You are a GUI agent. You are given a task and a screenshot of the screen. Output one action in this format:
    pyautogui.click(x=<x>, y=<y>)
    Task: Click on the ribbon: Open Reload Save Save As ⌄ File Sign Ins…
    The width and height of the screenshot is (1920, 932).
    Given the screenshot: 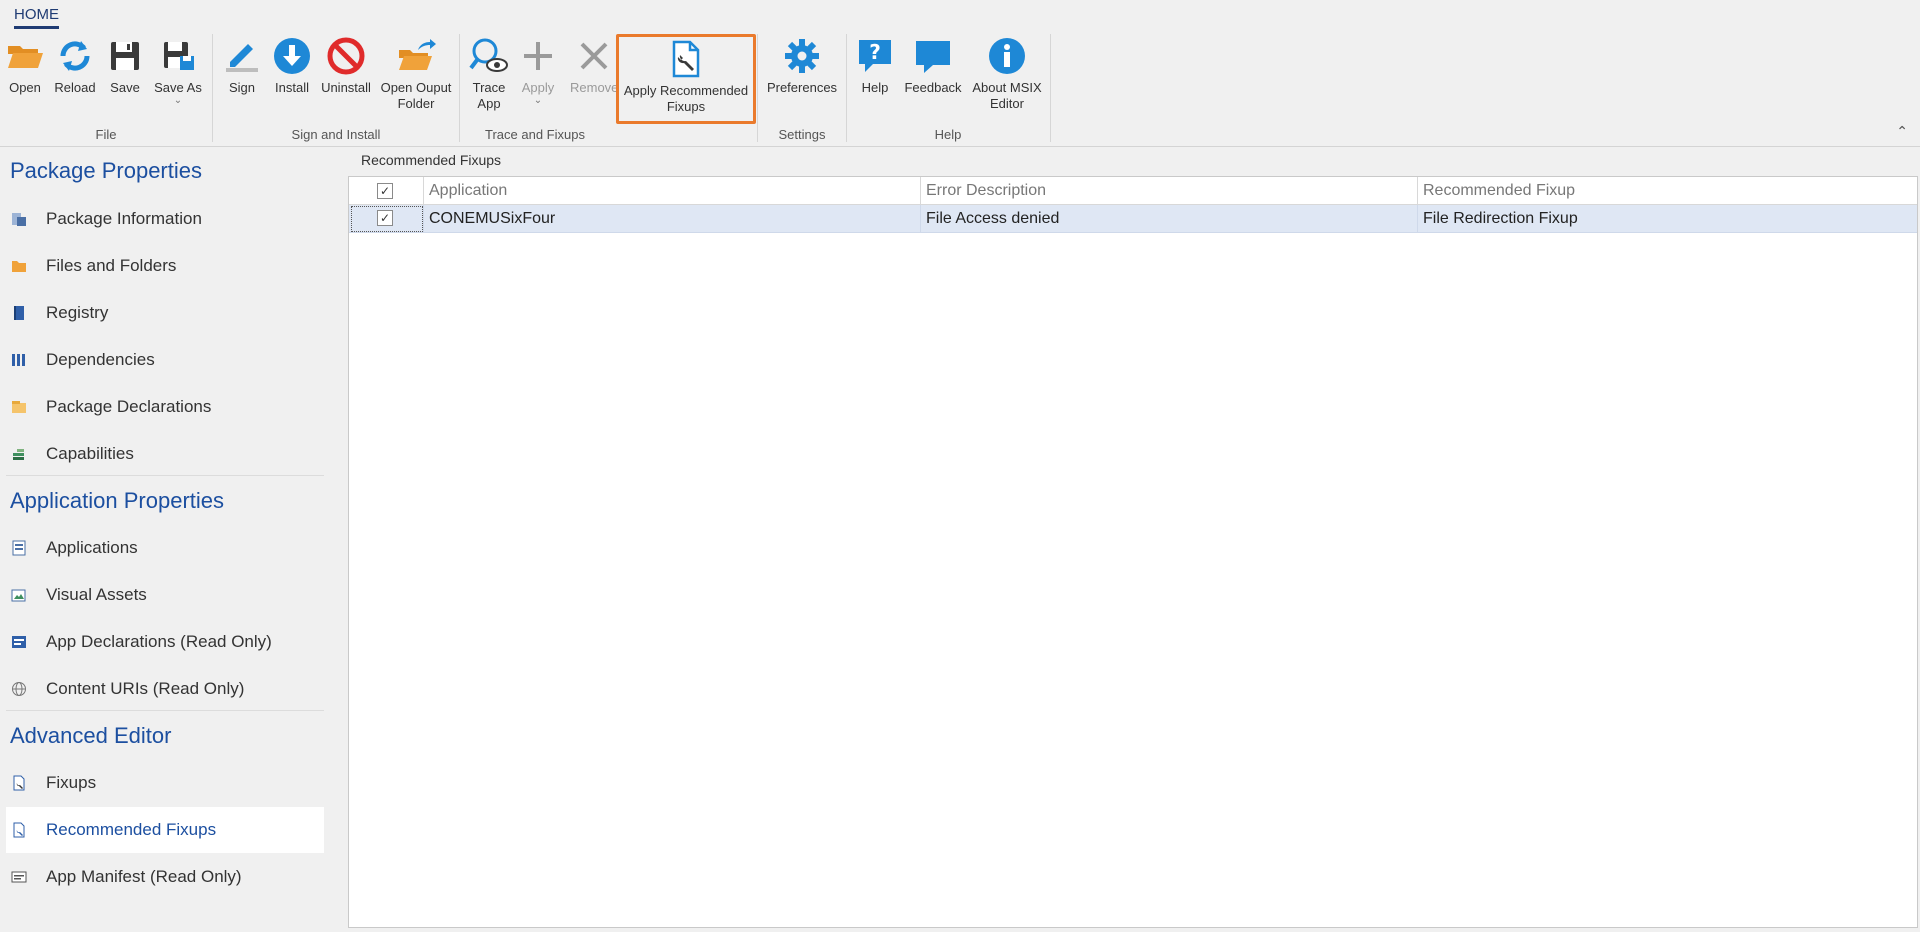 What is the action you would take?
    pyautogui.click(x=960, y=88)
    